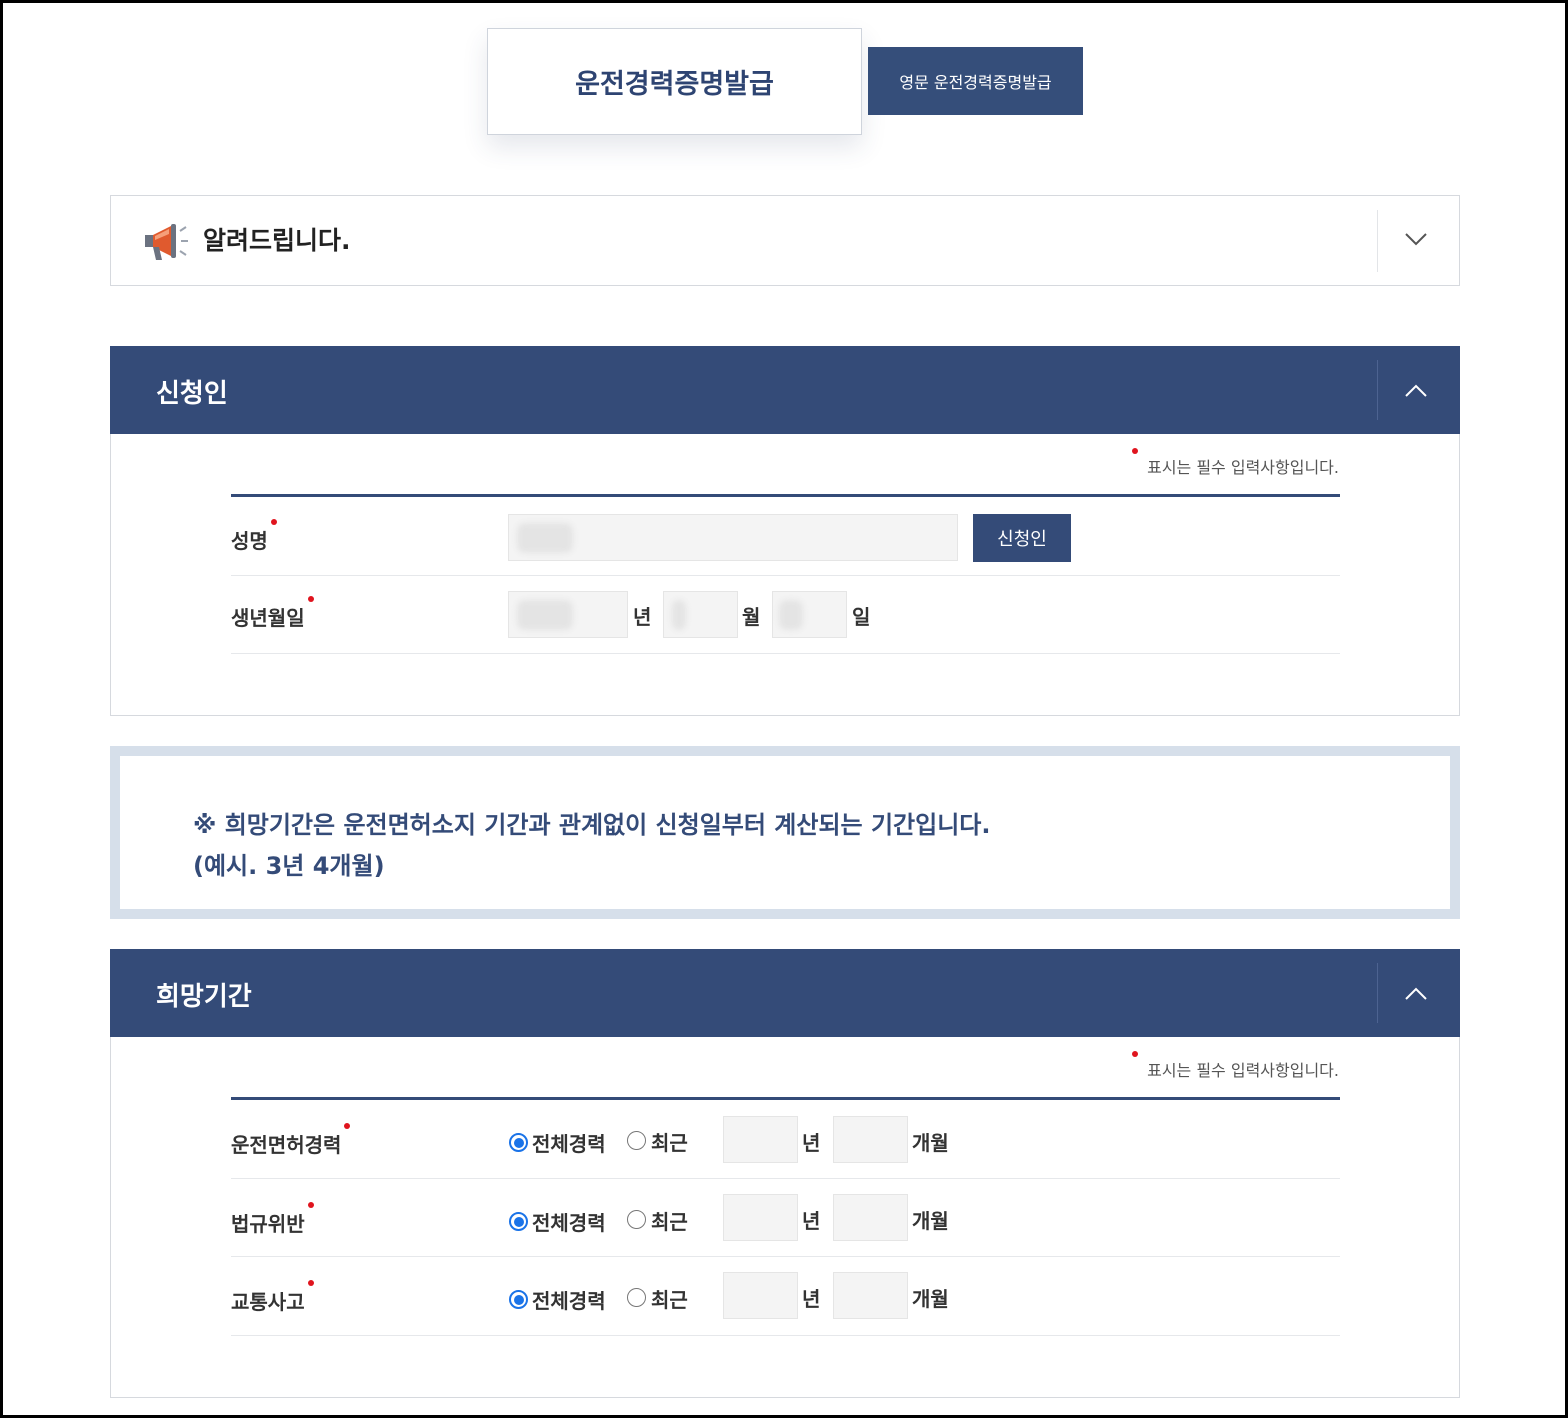 The height and width of the screenshot is (1418, 1568). What do you see at coordinates (192, 394) in the screenshot?
I see `applicant-section-title: 신청인` at bounding box center [192, 394].